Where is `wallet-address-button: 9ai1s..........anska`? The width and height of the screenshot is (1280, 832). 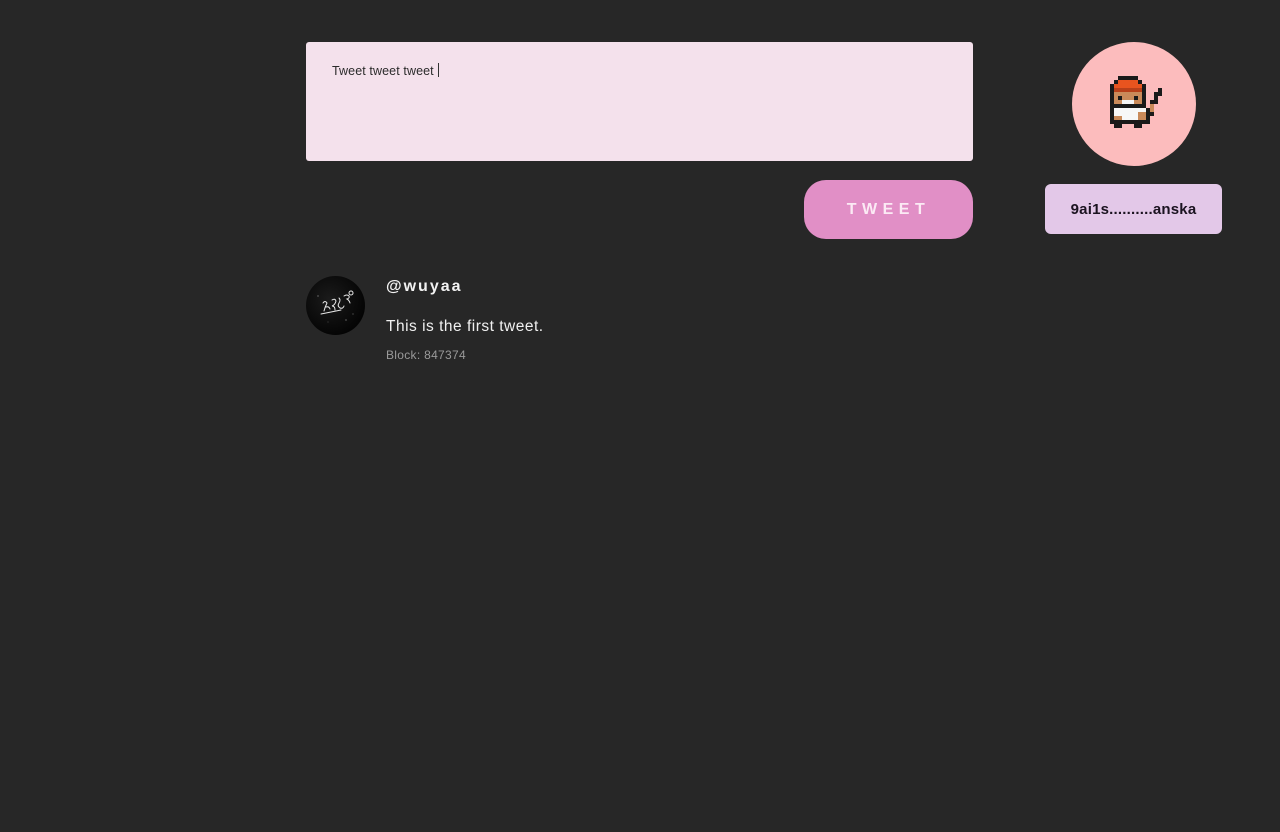
wallet-address-button: 9ai1s..........anska is located at coordinates (1133, 209).